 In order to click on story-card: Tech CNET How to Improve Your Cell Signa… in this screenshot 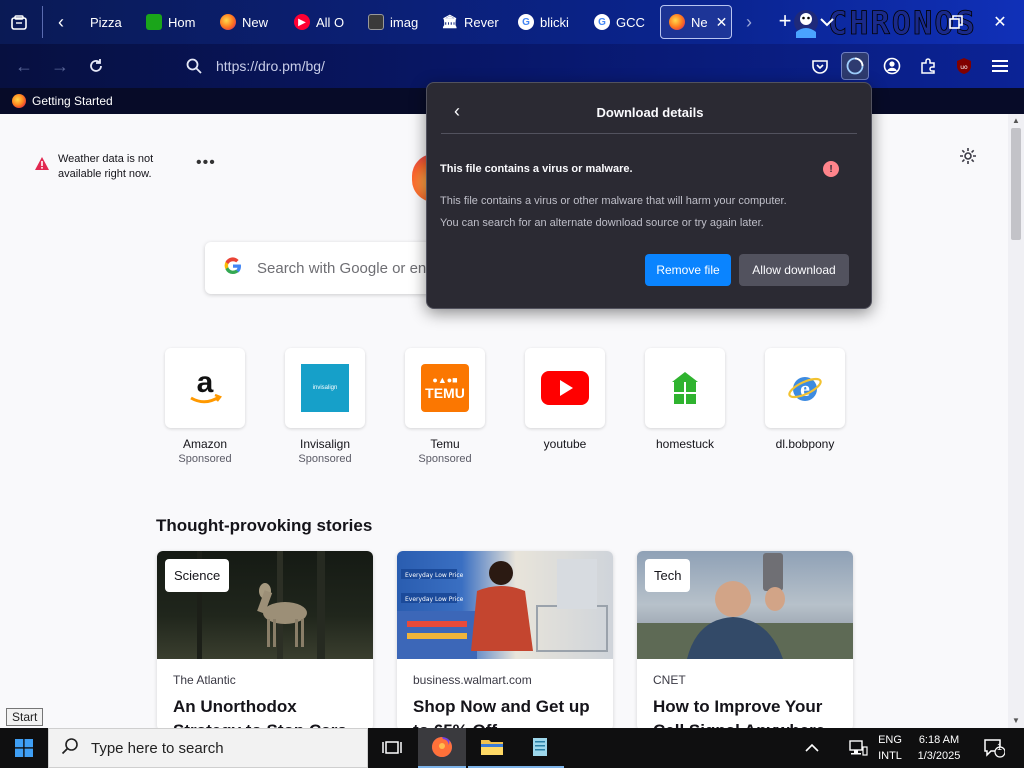, I will do `click(745, 639)`.